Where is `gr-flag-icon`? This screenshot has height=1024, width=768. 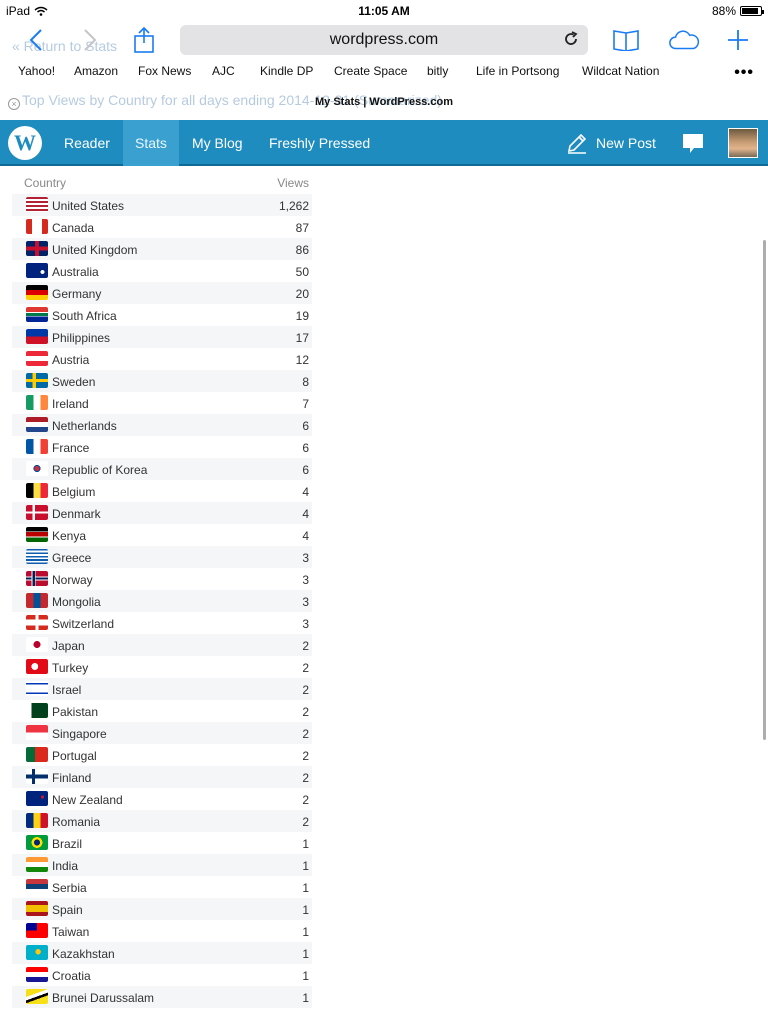
gr-flag-icon is located at coordinates (37, 556).